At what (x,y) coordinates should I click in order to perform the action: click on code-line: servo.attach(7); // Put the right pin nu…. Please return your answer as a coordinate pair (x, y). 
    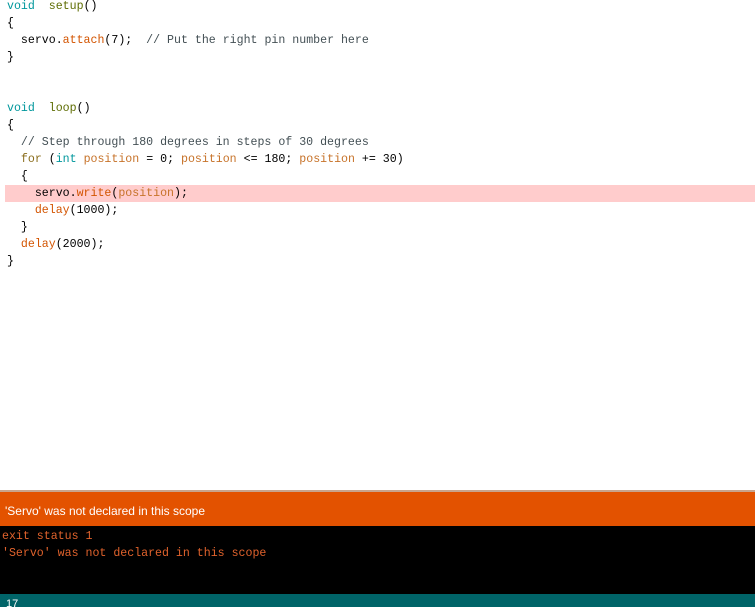
    Looking at the image, I should click on (377, 40).